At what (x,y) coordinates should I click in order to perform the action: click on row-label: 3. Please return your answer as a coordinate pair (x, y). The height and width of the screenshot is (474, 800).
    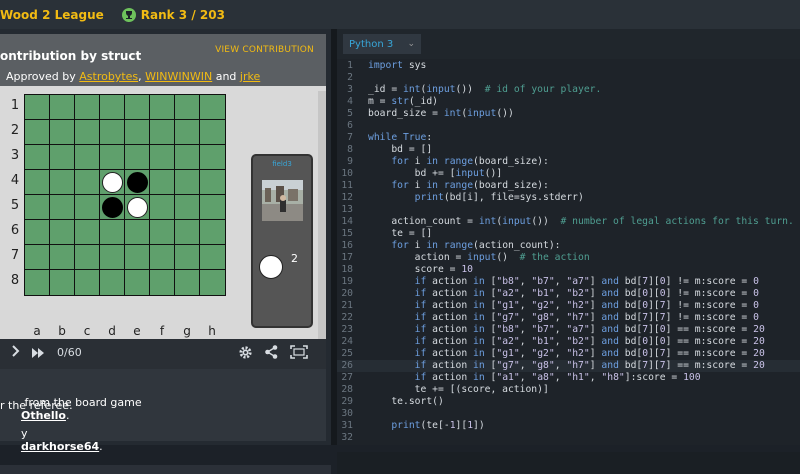
    Looking at the image, I should click on (15, 155).